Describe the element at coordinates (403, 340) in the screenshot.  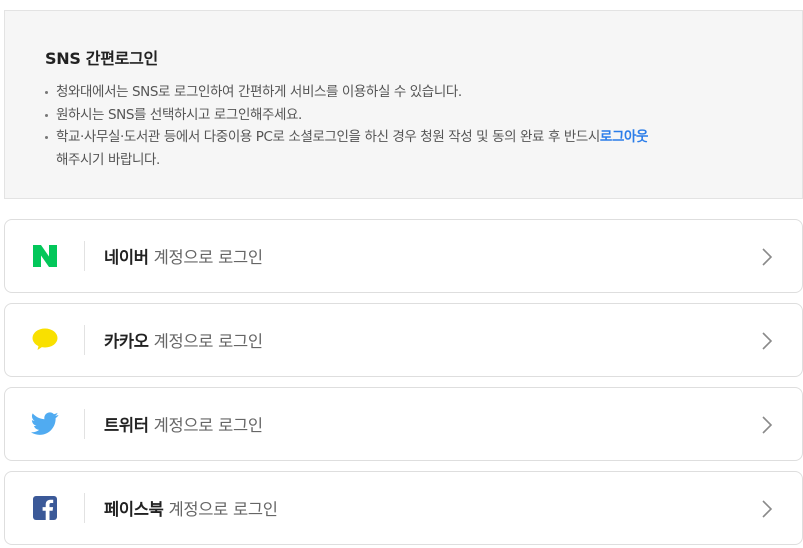
I see `kakao-login-button: 카카오 계정으로 로그인` at that location.